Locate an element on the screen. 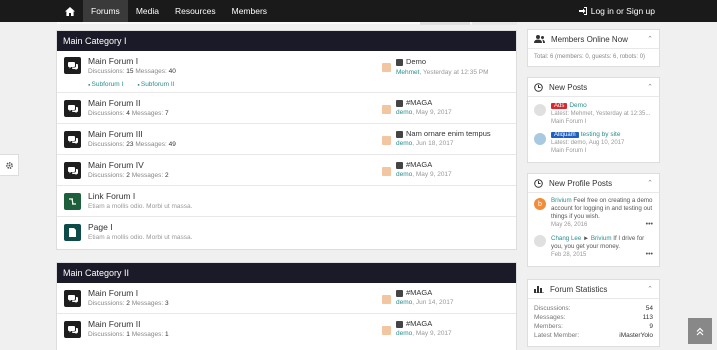  forum-description: Etiam a mollis odio. Morbi ut massa. is located at coordinates (140, 237).